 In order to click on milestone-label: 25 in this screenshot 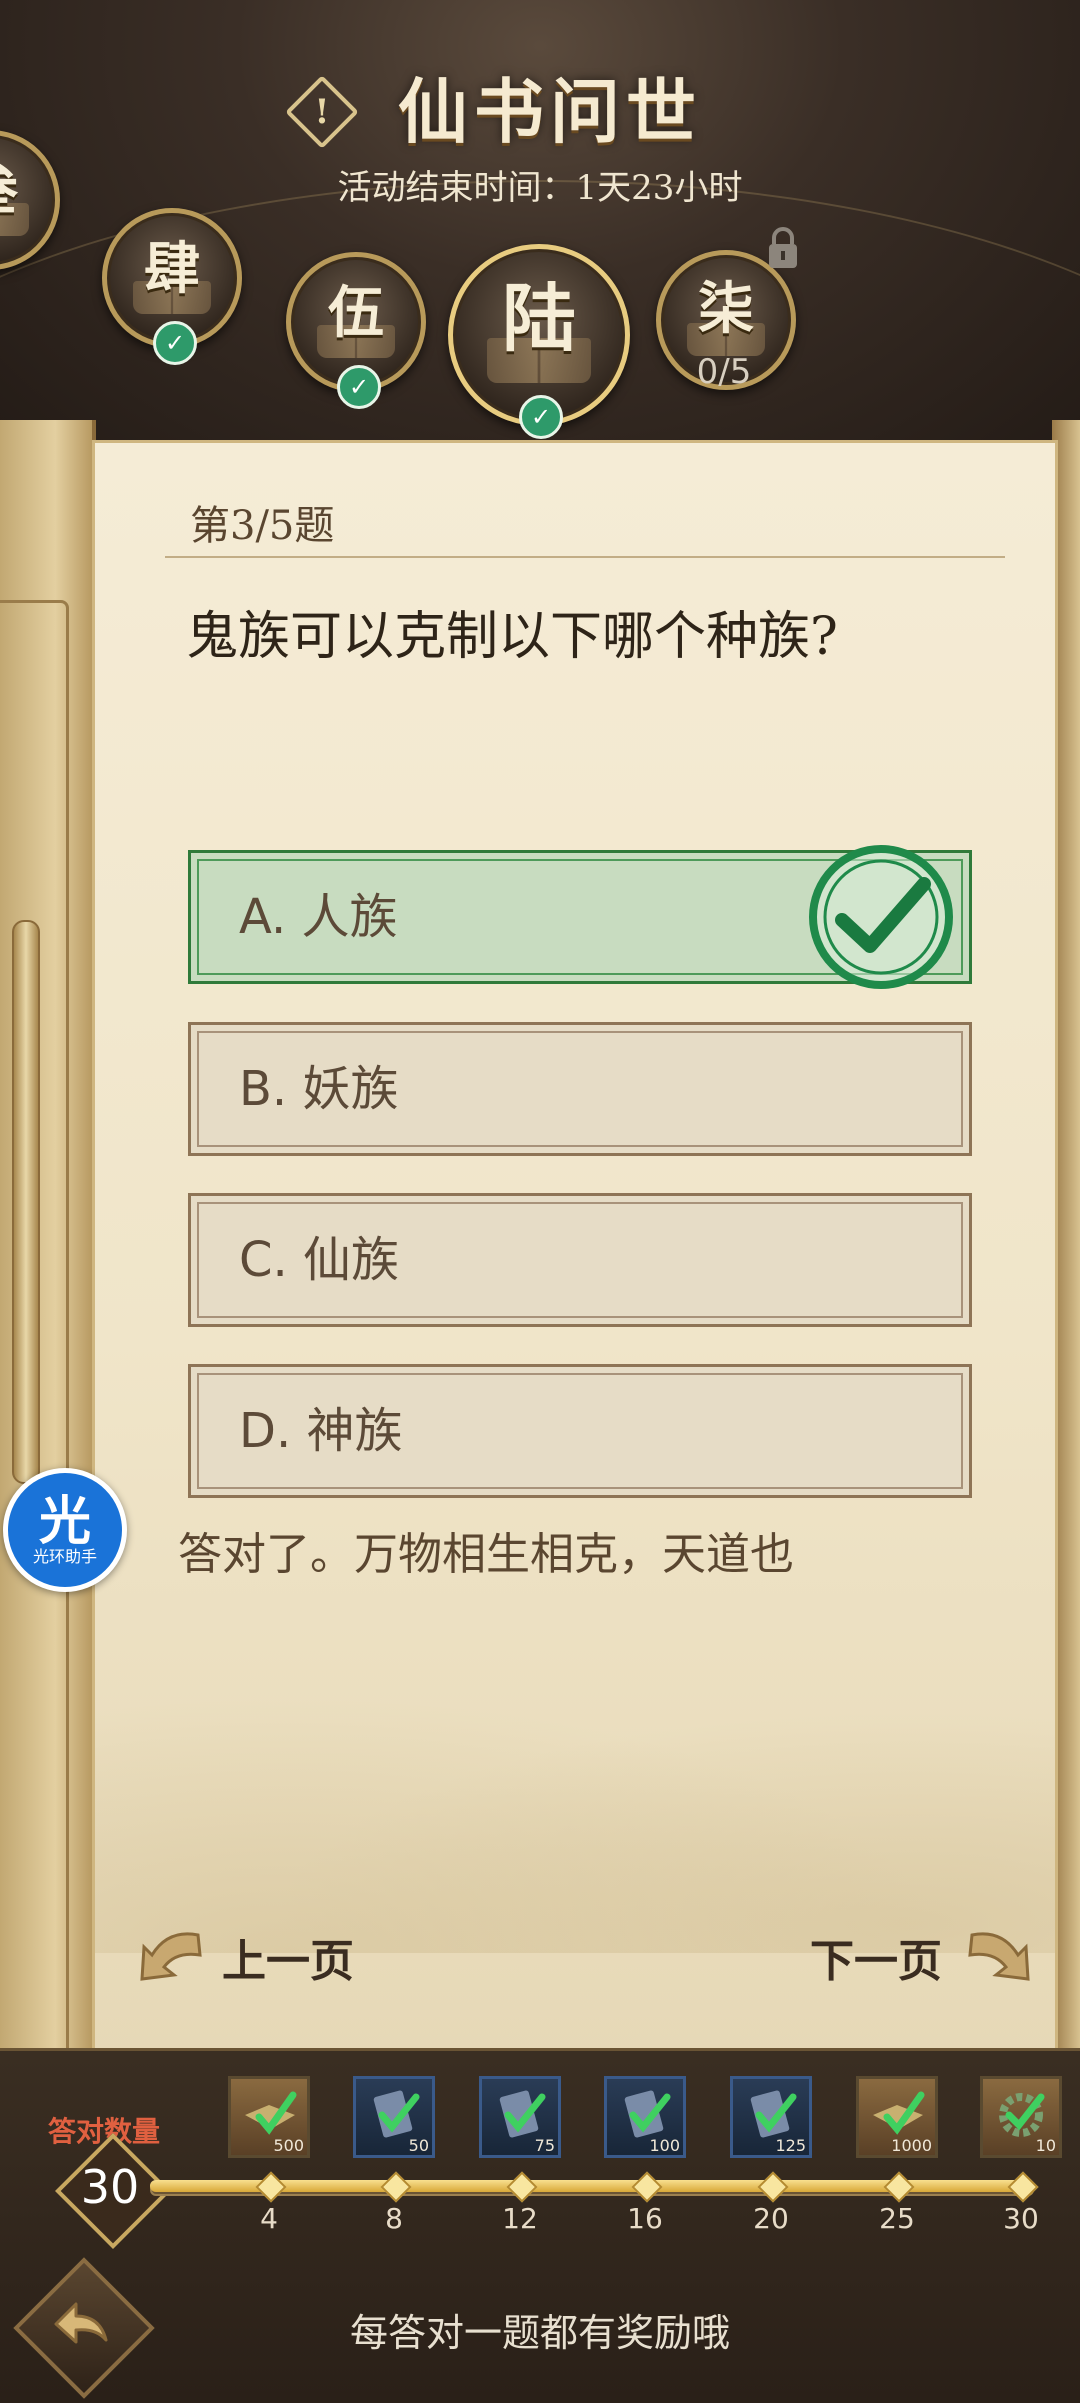, I will do `click(897, 2218)`.